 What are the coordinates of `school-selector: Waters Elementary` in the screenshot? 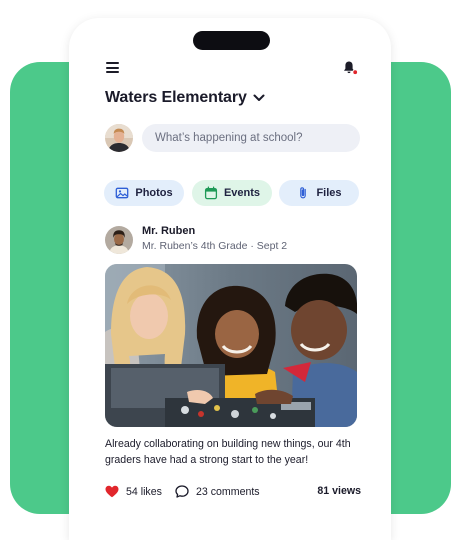 It's located at (185, 98).